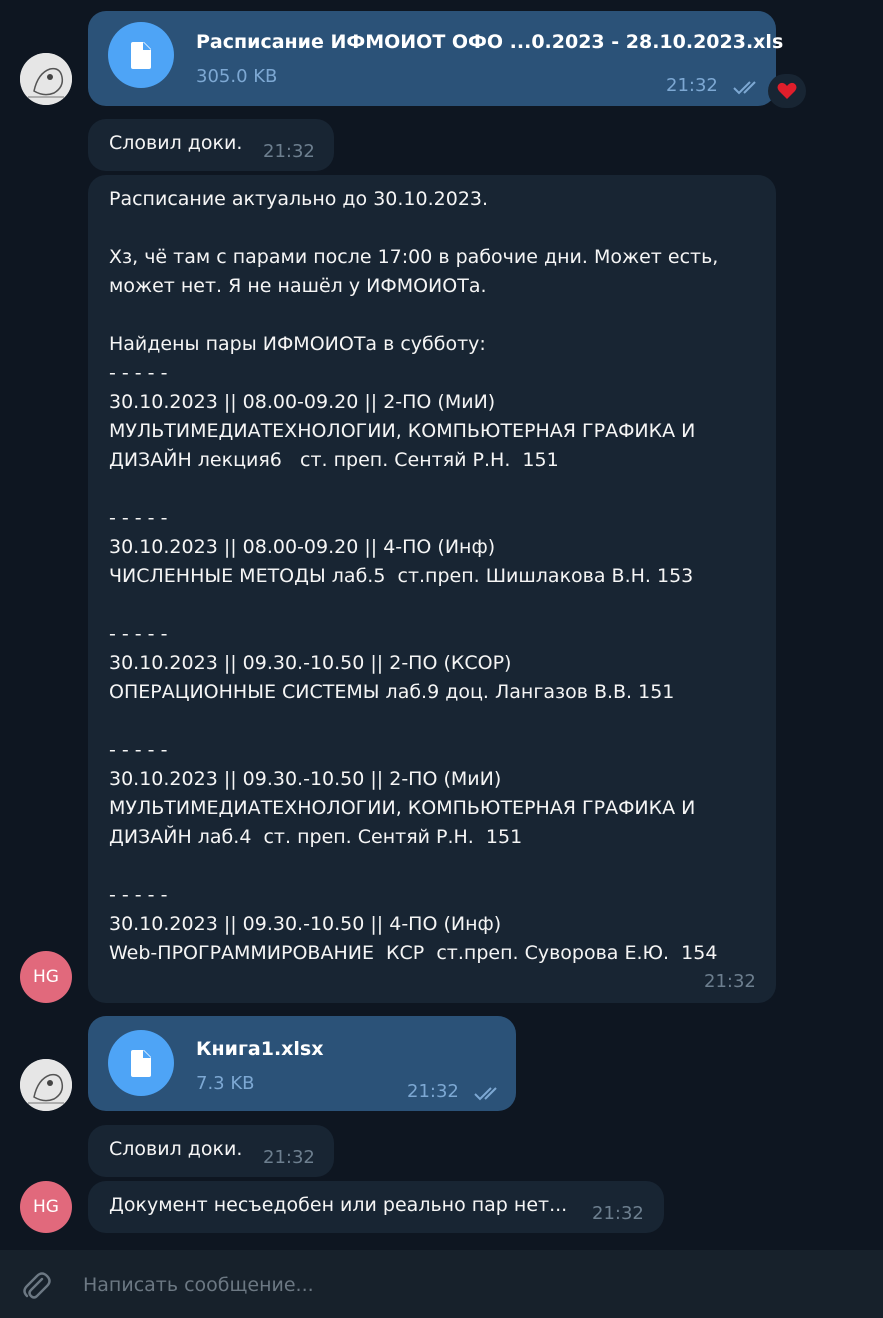 The image size is (883, 1318). I want to click on heart-icon, so click(787, 90).